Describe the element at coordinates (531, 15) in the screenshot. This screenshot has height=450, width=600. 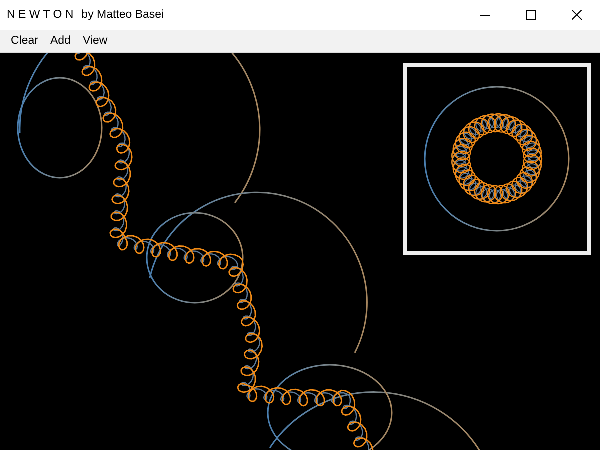
I see `maximize-icon` at that location.